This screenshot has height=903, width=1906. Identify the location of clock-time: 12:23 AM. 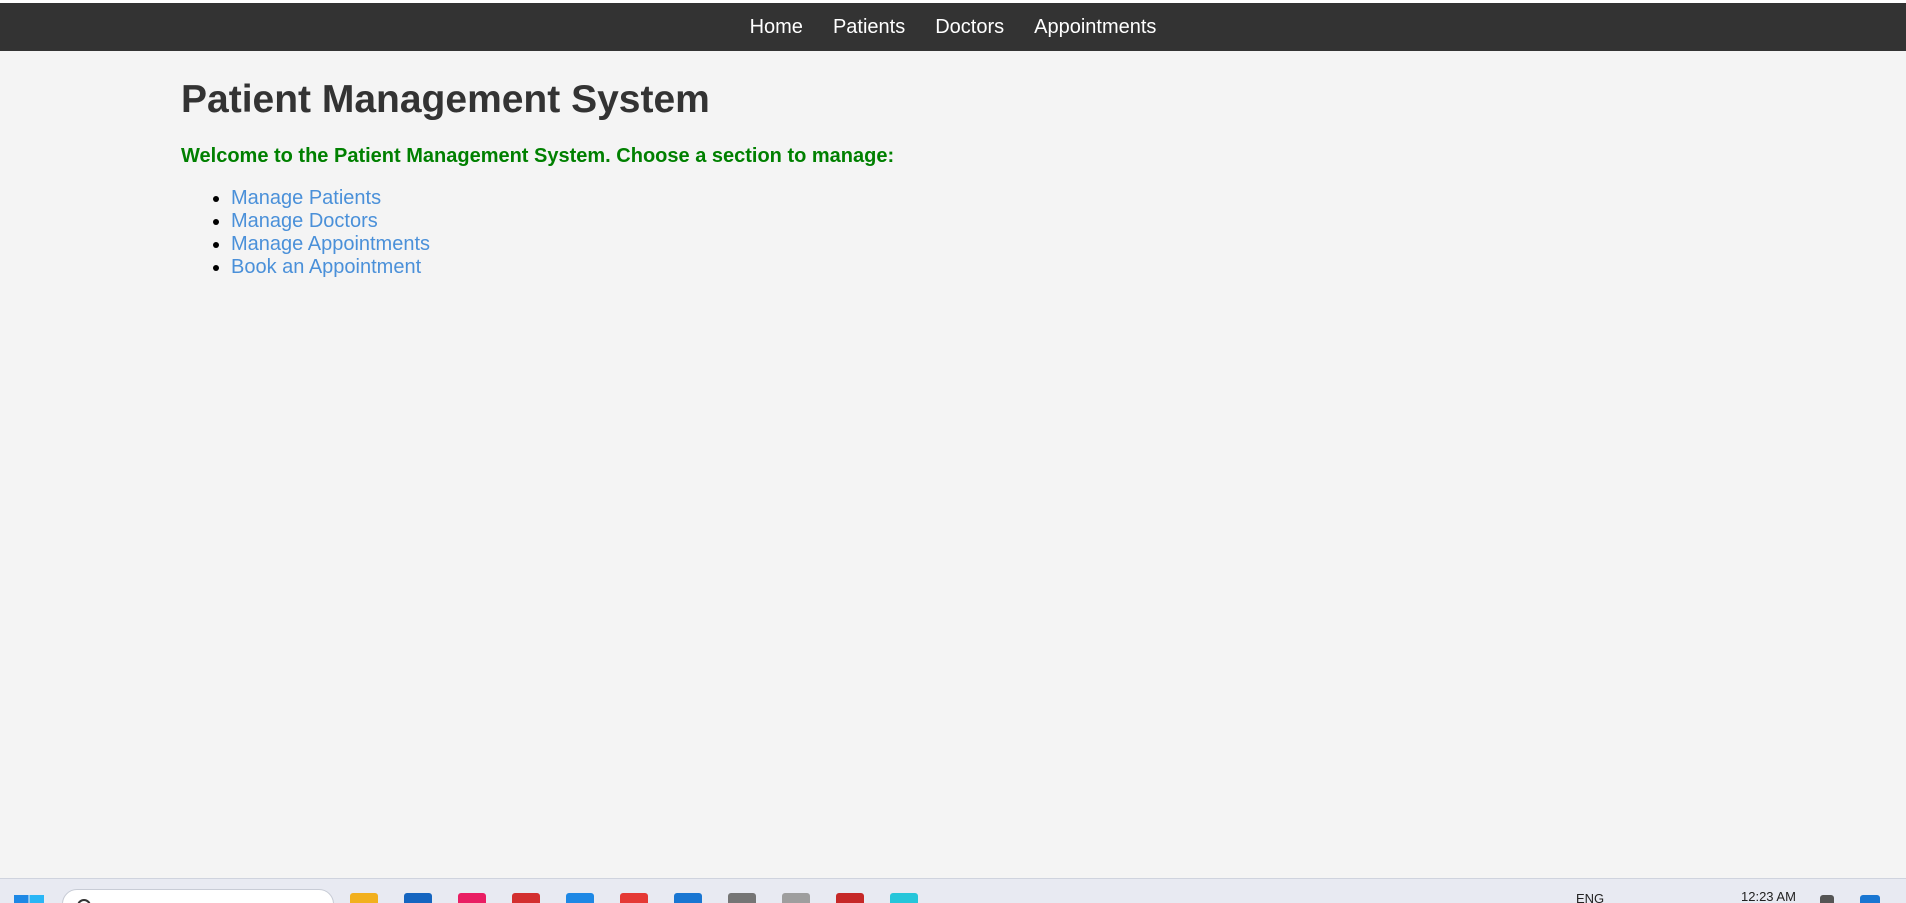
(1768, 896).